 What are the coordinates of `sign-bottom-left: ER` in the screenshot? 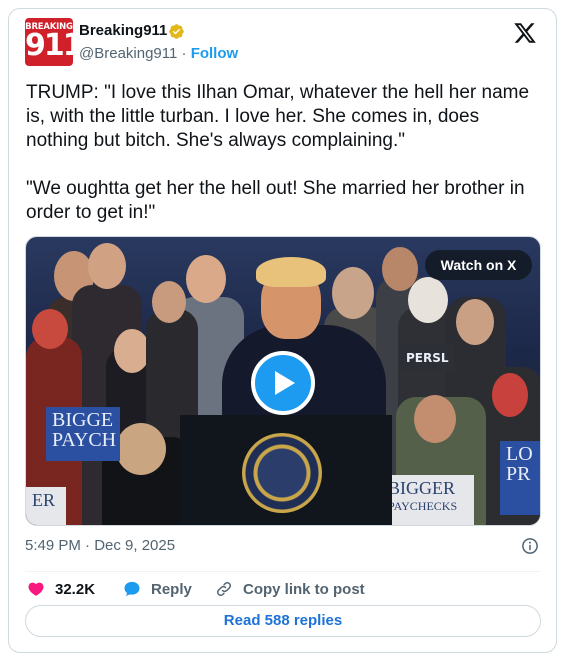 It's located at (46, 506).